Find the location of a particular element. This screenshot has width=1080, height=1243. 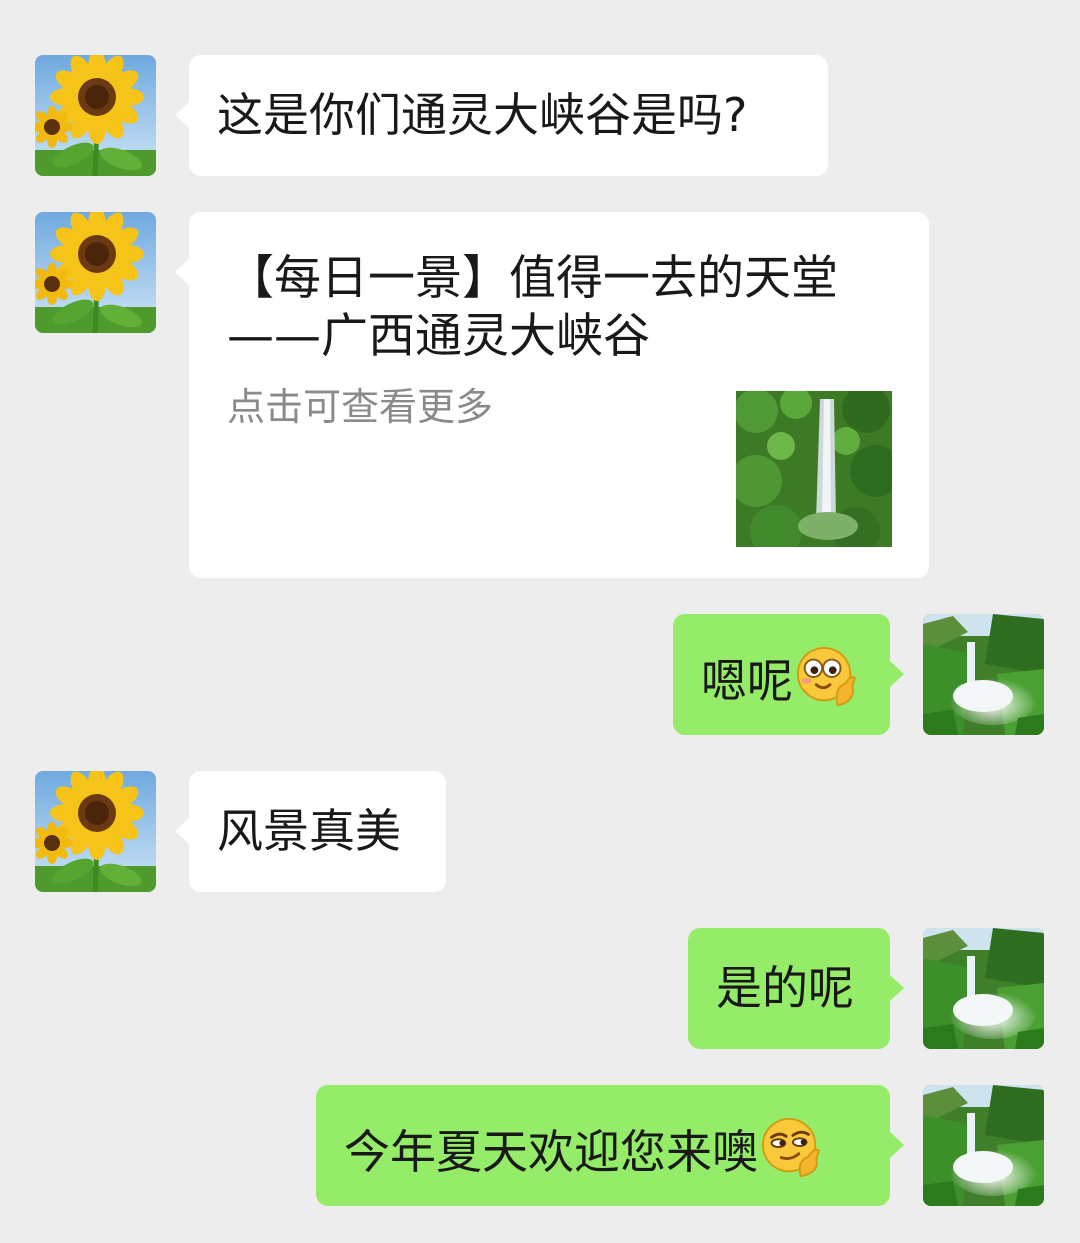

message-bubble-outgoing: 是的呢 is located at coordinates (796, 988).